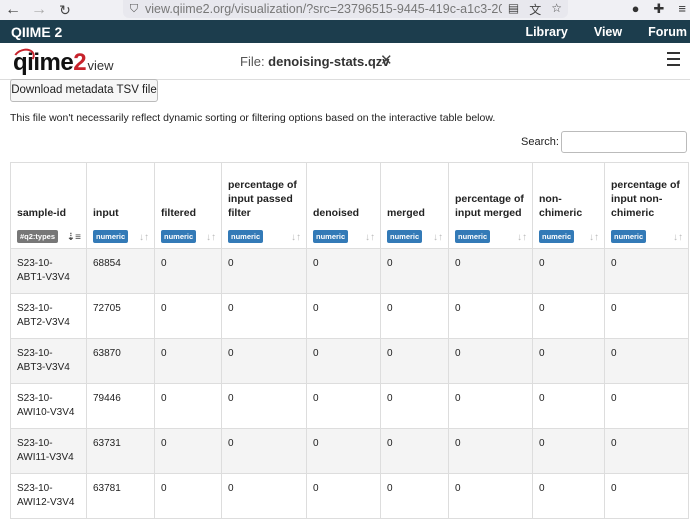 Image resolution: width=690 pixels, height=519 pixels. I want to click on table-cell: 63731, so click(120, 451).